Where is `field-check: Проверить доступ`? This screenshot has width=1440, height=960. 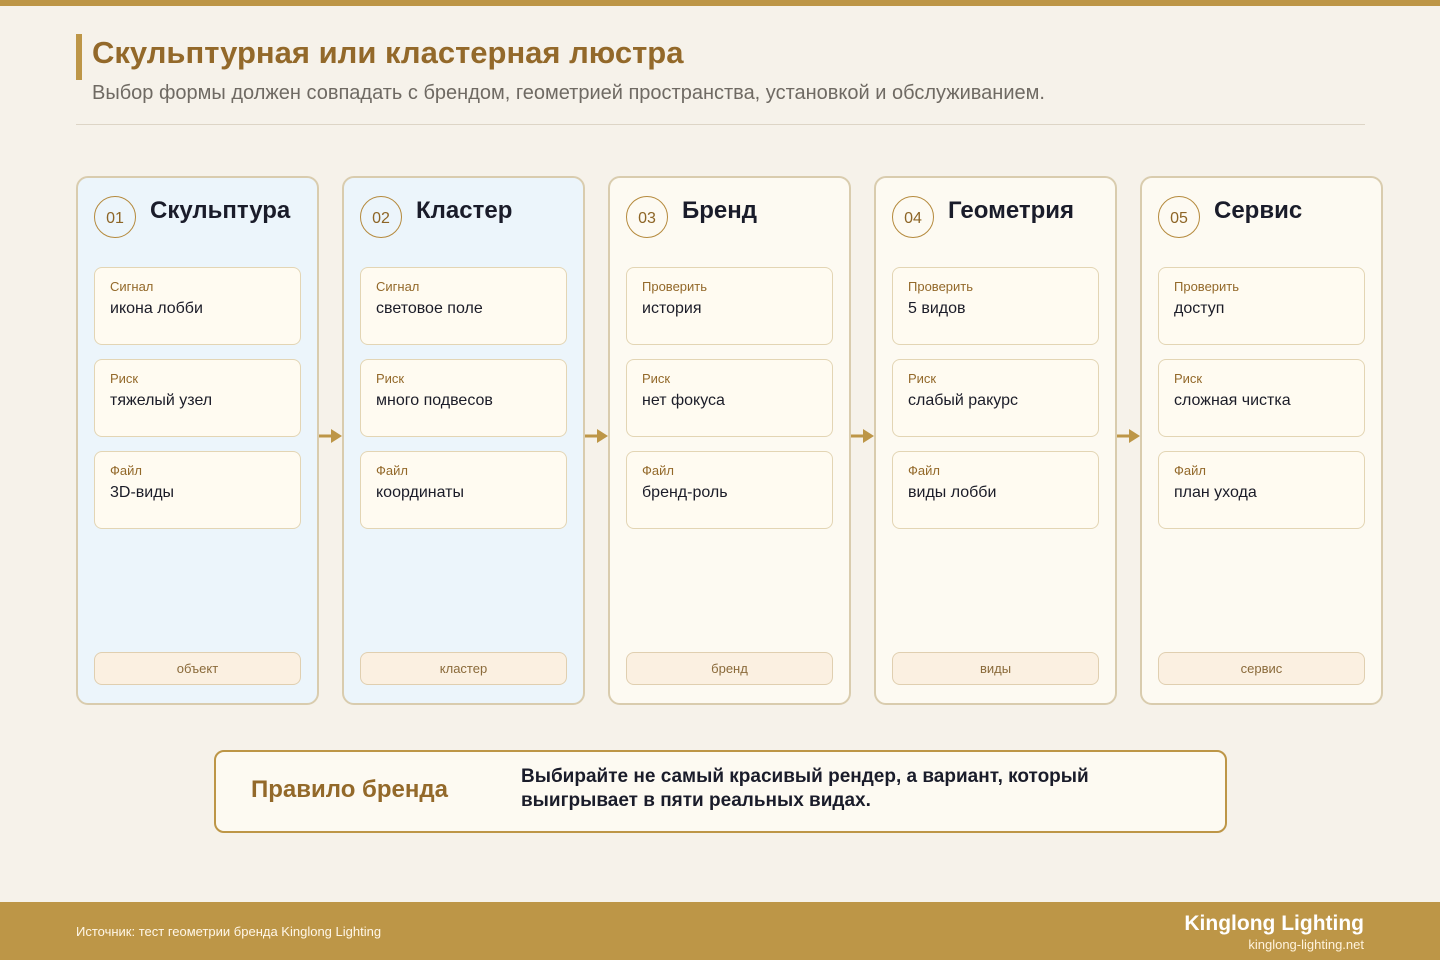 field-check: Проверить доступ is located at coordinates (1261, 306).